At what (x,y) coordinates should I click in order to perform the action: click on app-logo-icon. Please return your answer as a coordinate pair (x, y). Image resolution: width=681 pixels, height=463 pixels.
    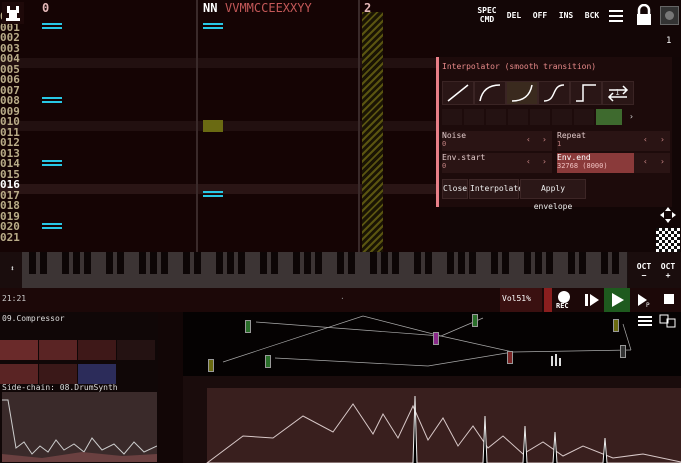
    Looking at the image, I should click on (13, 13).